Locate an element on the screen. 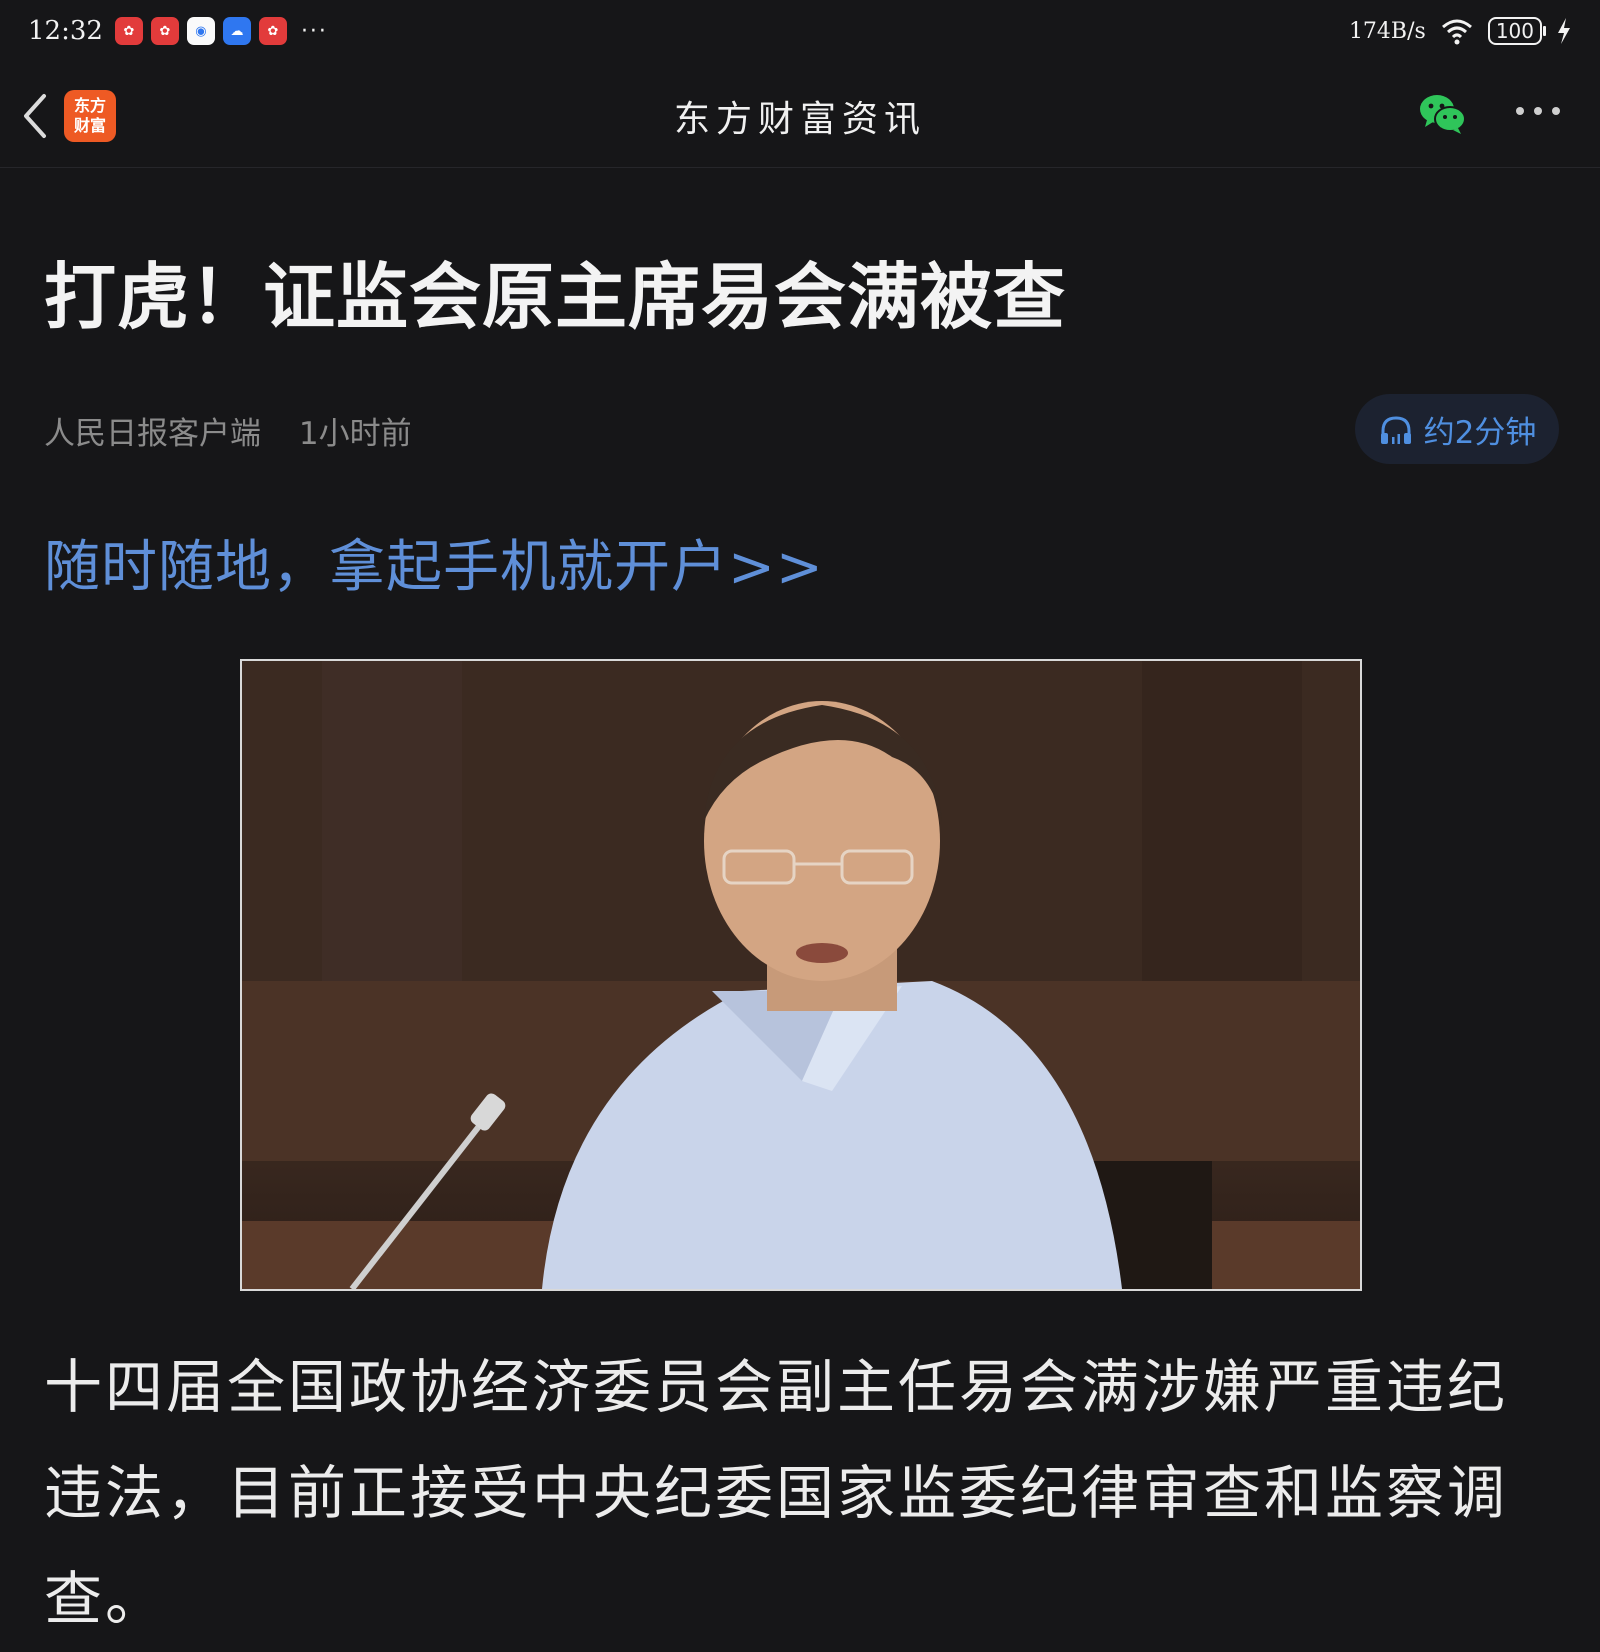 The width and height of the screenshot is (1600, 1652). battery-indicator: 100 is located at coordinates (1517, 31).